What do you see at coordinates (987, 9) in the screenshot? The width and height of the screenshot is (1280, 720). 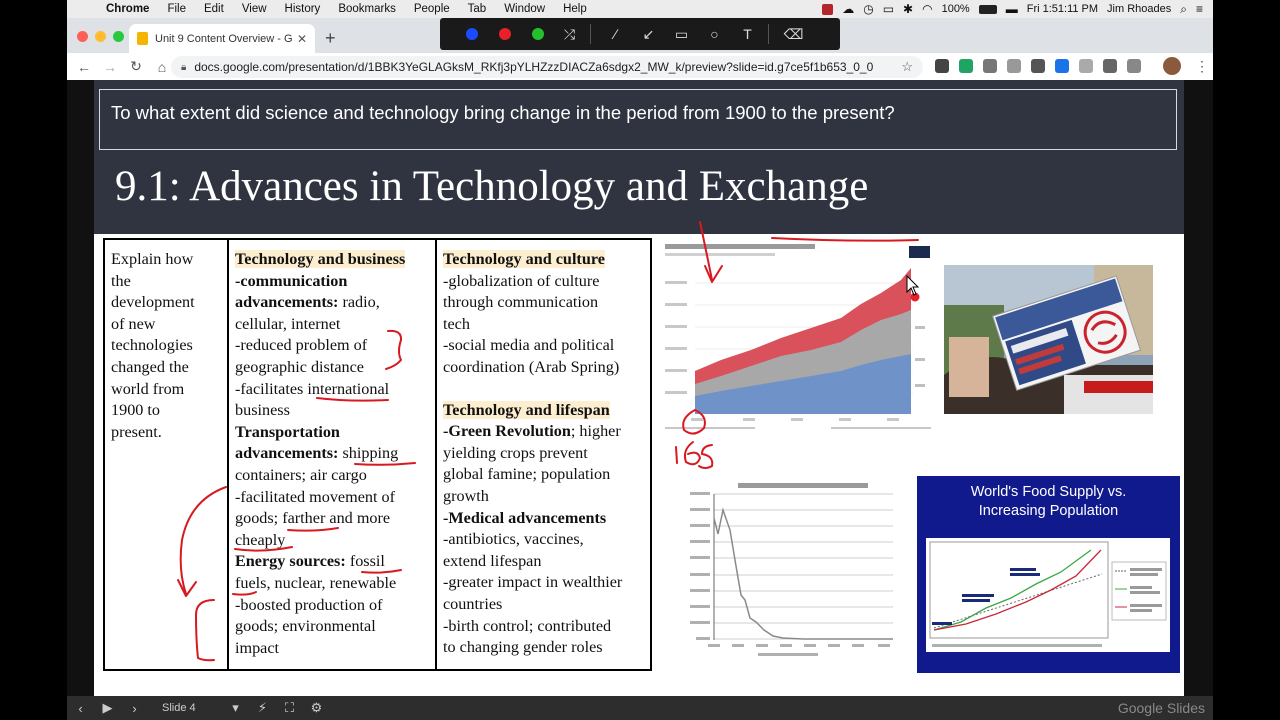 I see `battery-icon` at bounding box center [987, 9].